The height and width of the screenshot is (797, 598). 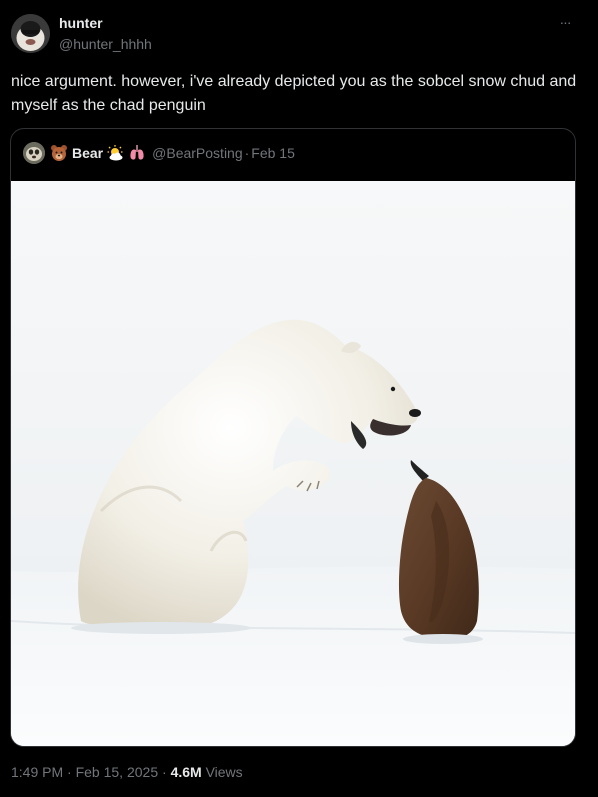 What do you see at coordinates (117, 772) in the screenshot?
I see `tweet-date: Feb 15, 2025` at bounding box center [117, 772].